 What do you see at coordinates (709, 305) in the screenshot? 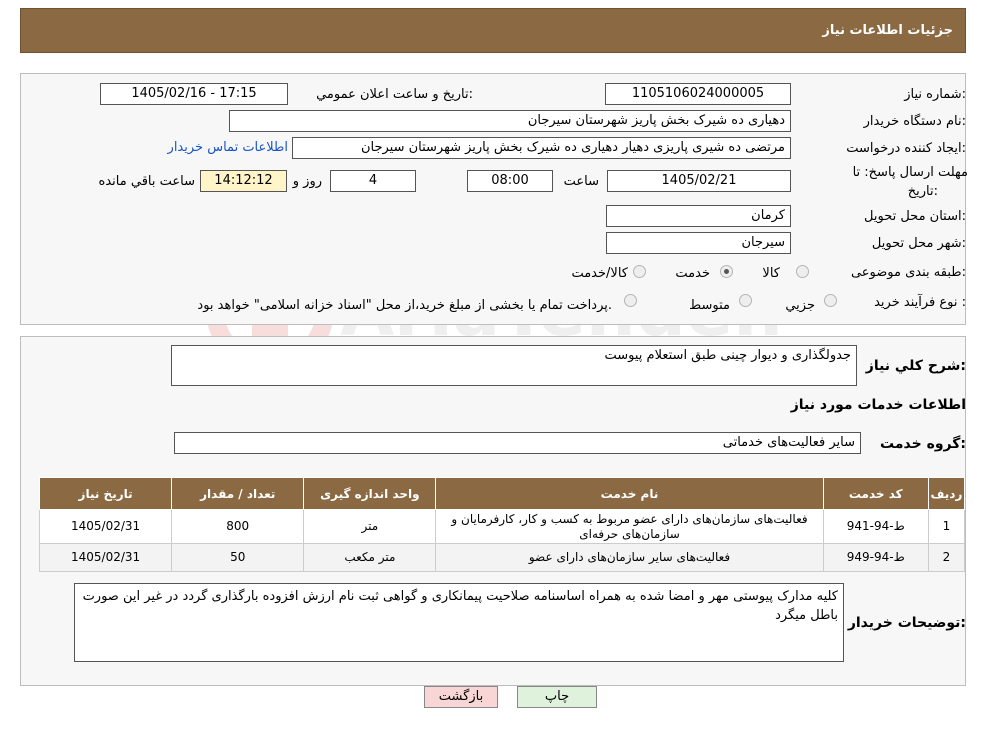
I see `radio-medium-label: متوسط` at bounding box center [709, 305].